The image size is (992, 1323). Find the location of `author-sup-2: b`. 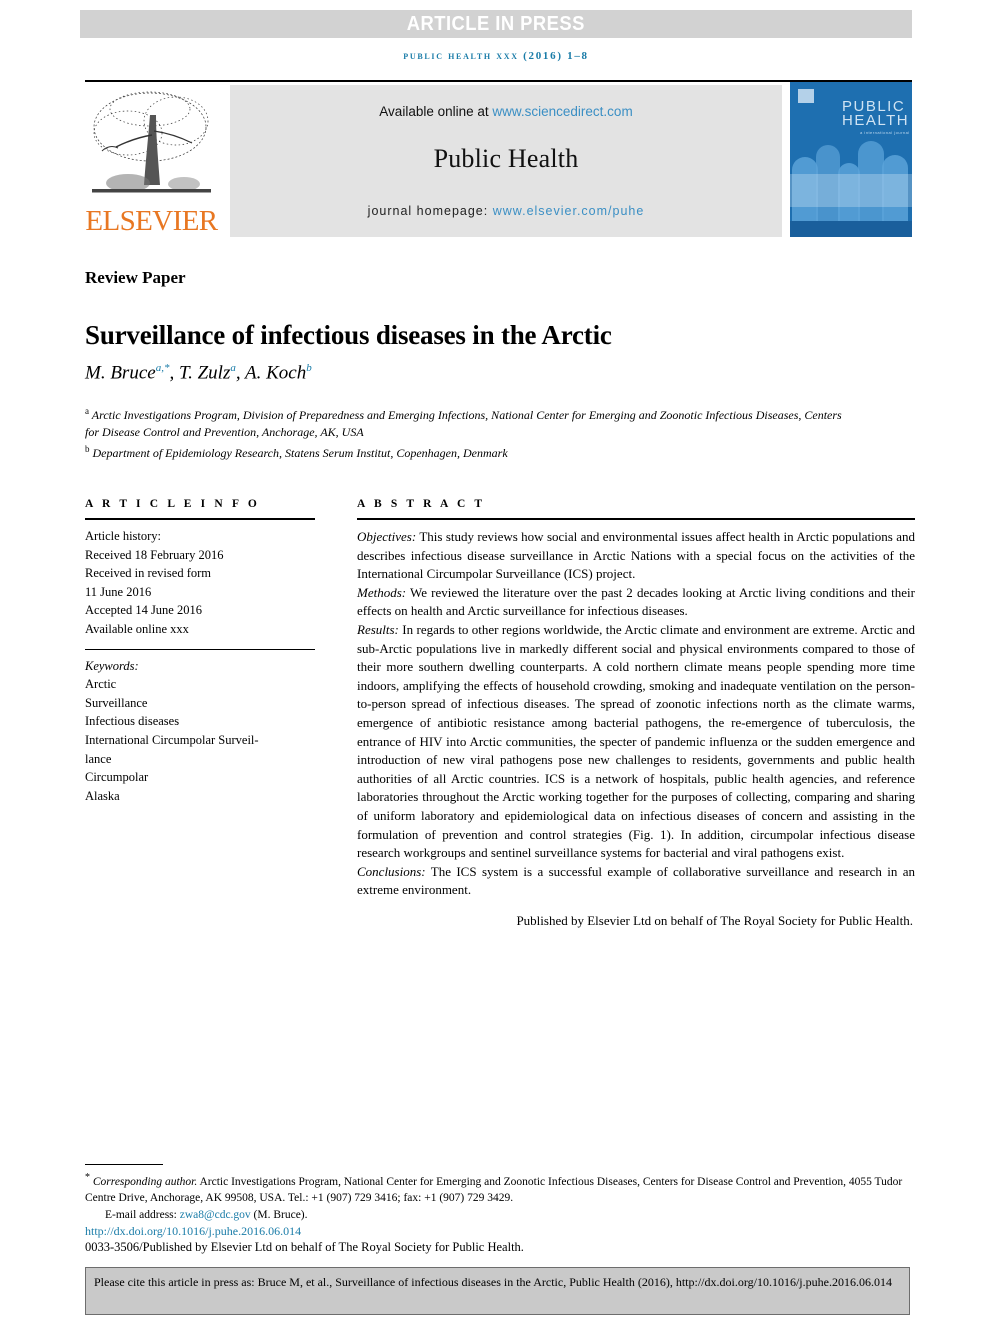

author-sup-2: b is located at coordinates (309, 368).